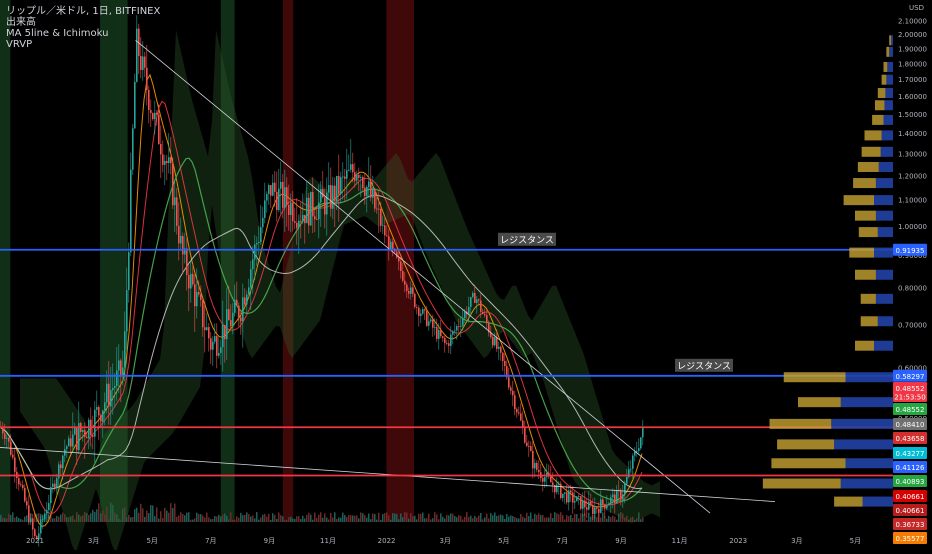  Describe the element at coordinates (910, 497) in the screenshot. I see `price-label-text-10: 0.40661` at that location.